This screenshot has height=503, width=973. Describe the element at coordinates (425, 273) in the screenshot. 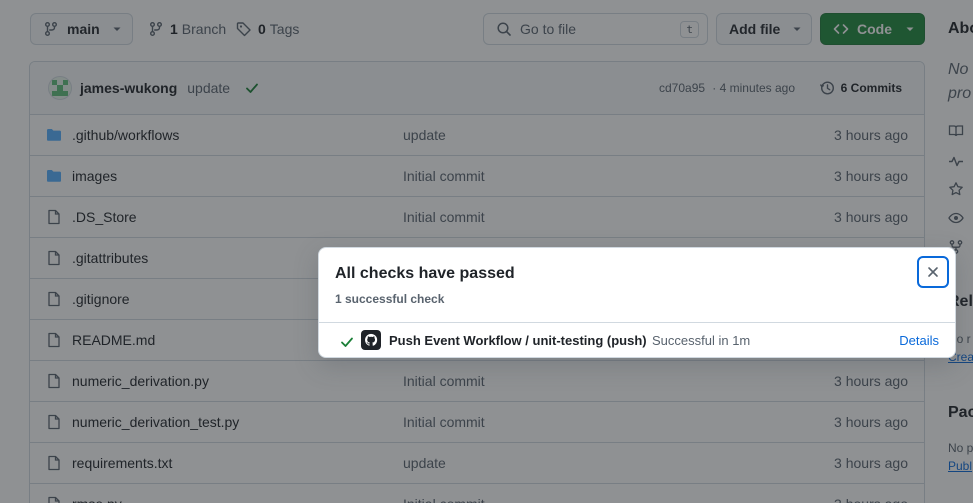

I see `popup-title: All checks have passed` at that location.